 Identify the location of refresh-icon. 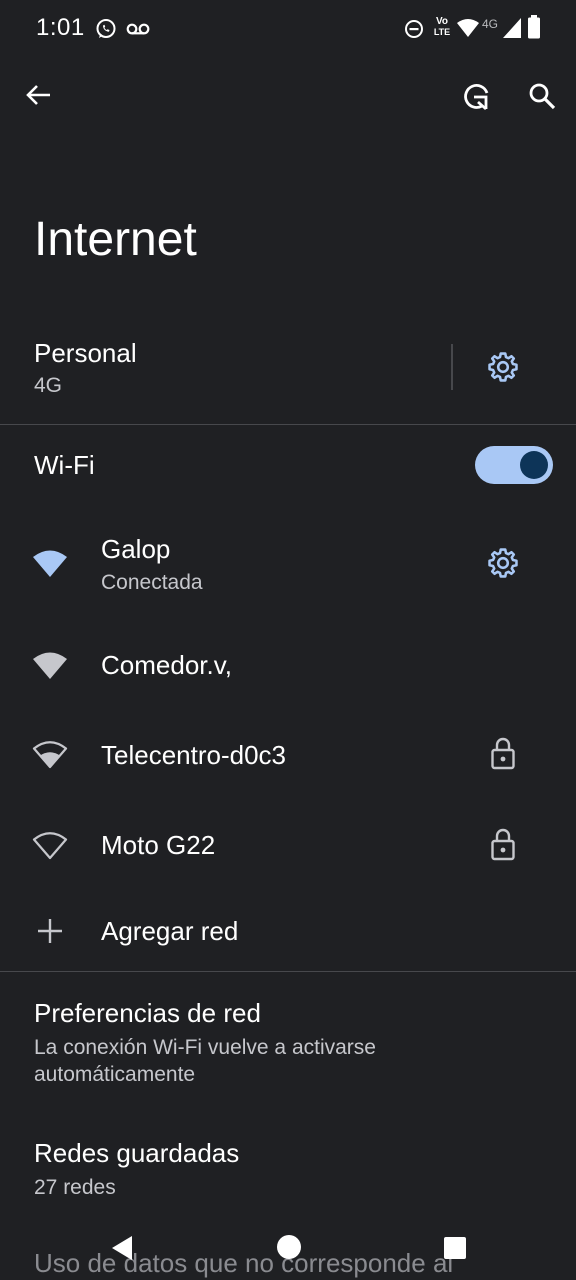
(476, 96).